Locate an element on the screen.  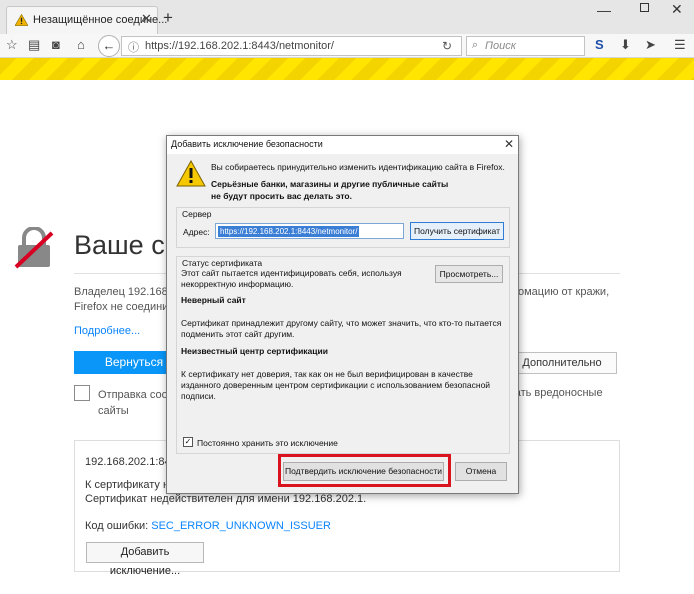
get-certificate-button: Получить сертификат is located at coordinates (457, 231).